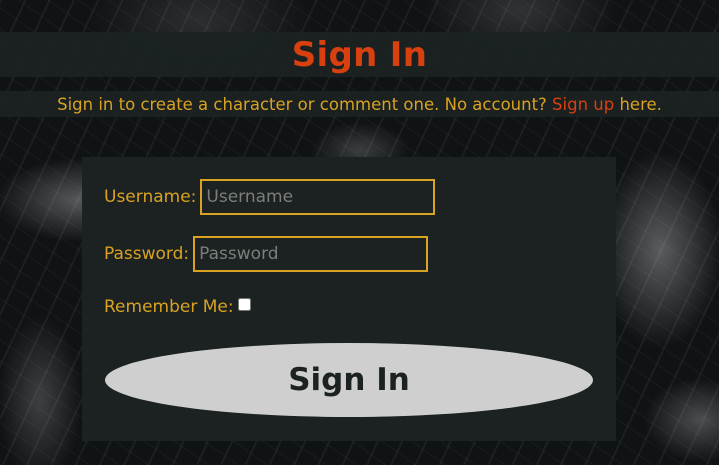  I want to click on title-bar: Sign In, so click(359, 54).